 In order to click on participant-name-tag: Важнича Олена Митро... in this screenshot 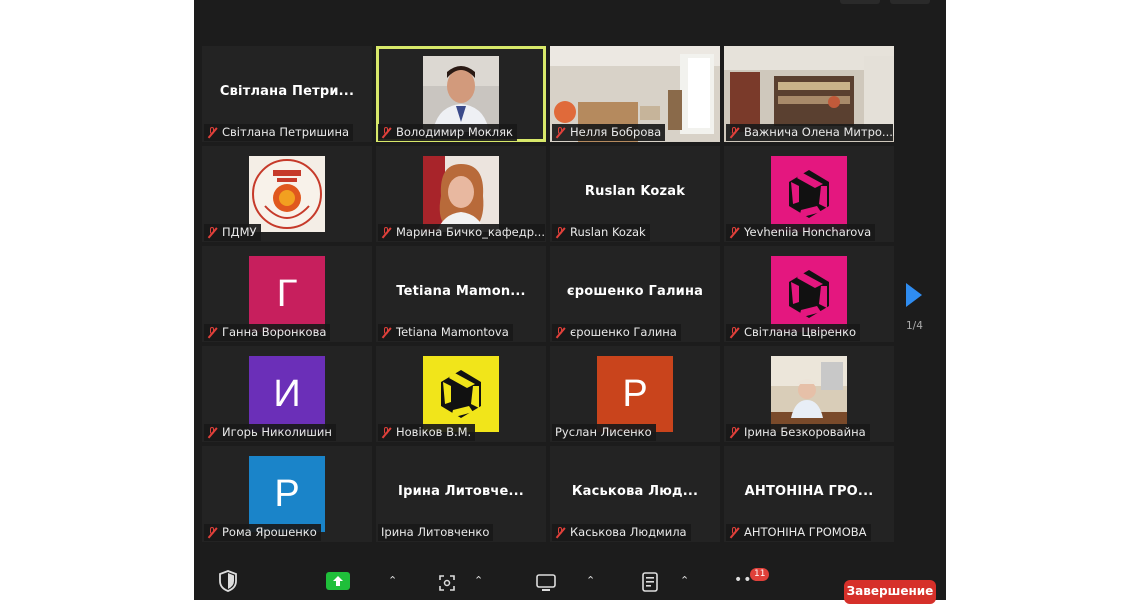, I will do `click(809, 132)`.